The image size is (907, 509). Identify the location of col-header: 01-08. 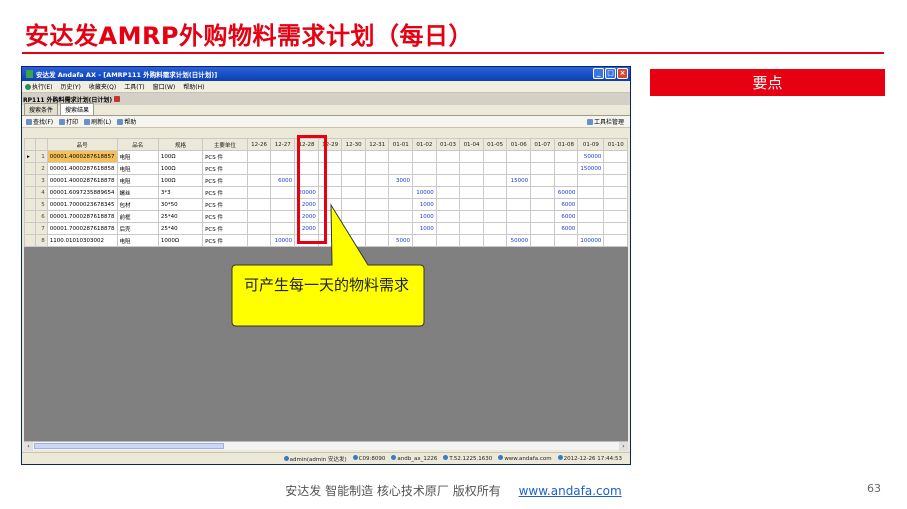
(566, 144).